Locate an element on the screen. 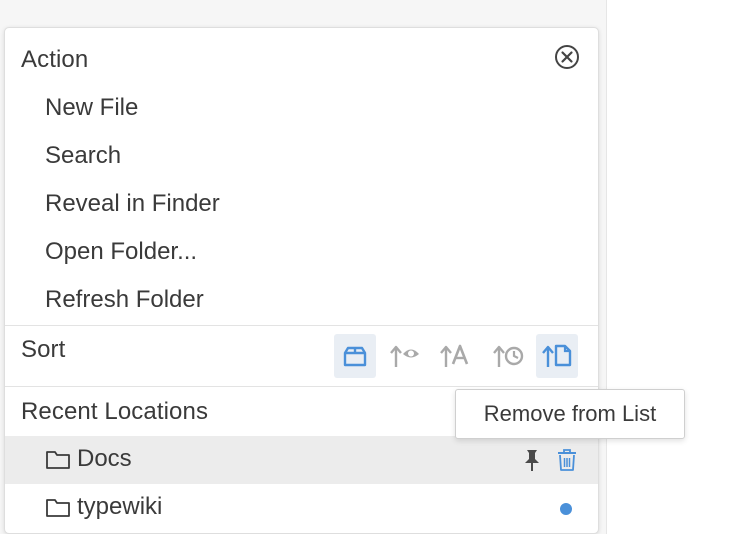 The width and height of the screenshot is (754, 534). sort-alphabetical-icon is located at coordinates (454, 355).